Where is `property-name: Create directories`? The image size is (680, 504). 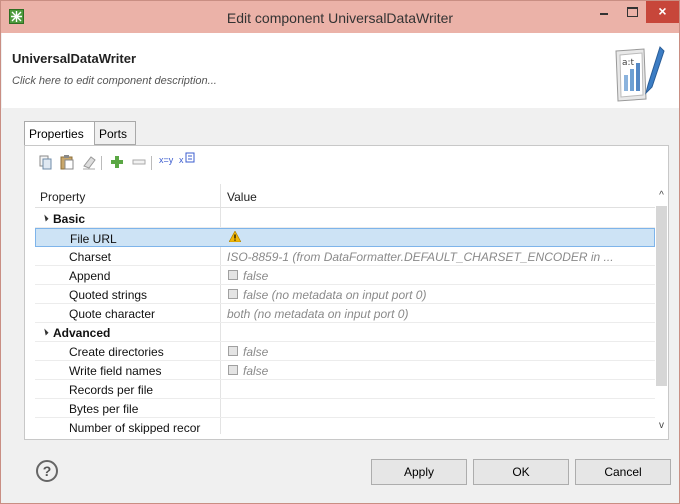 property-name: Create directories is located at coordinates (116, 352).